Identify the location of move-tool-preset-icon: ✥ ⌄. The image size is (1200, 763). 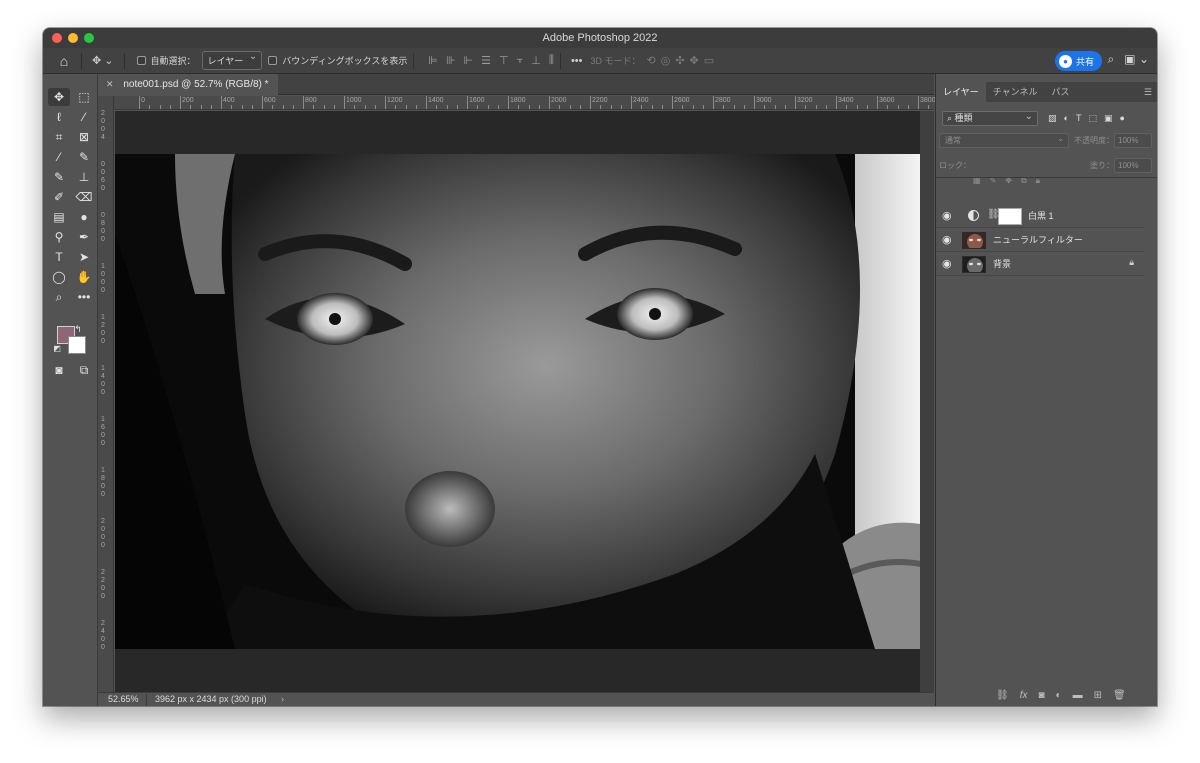
(103, 60).